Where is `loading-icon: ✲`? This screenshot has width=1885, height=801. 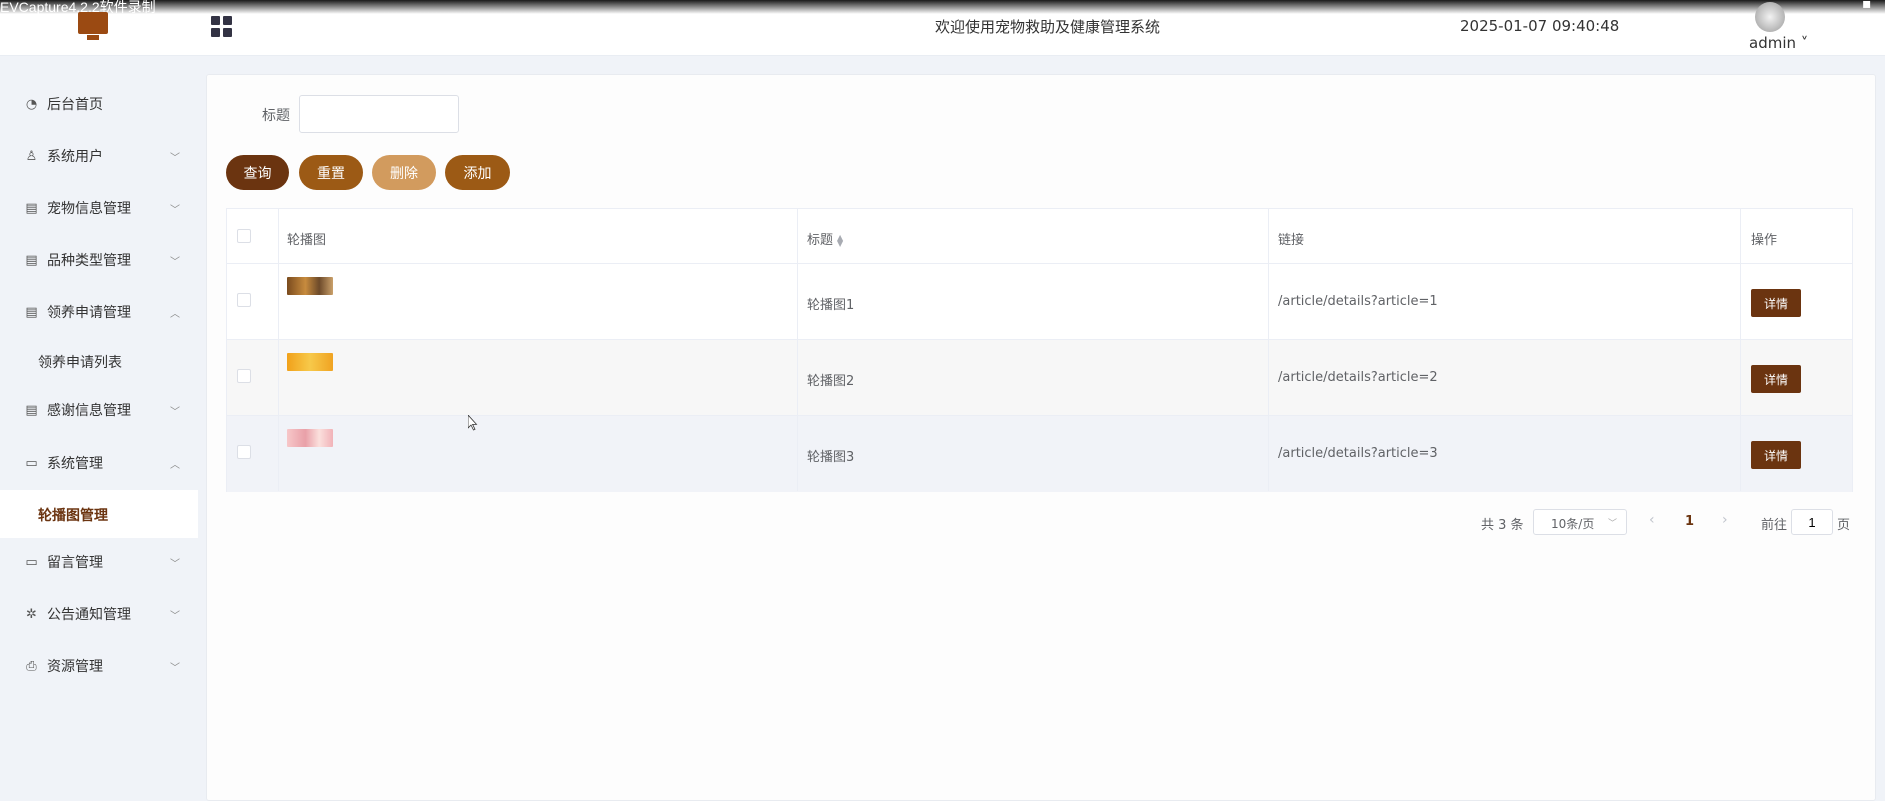 loading-icon: ✲ is located at coordinates (31, 614).